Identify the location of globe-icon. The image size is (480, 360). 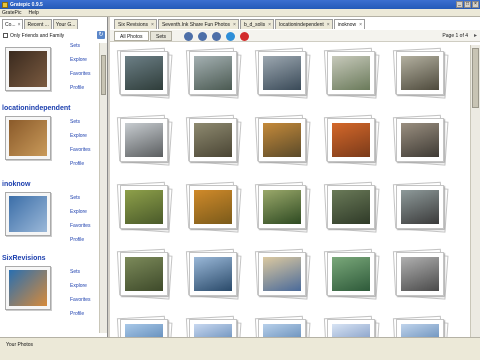
(230, 36).